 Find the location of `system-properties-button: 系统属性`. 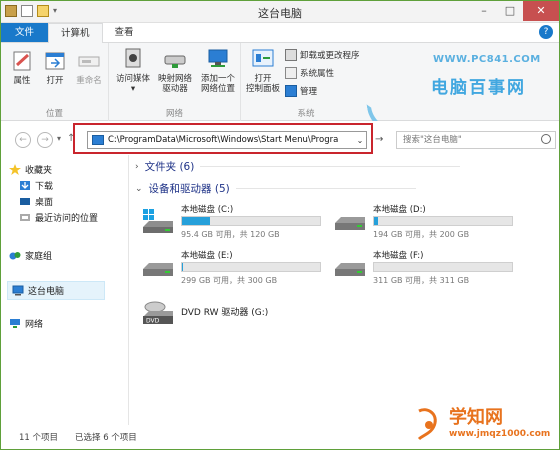

system-properties-button: 系统属性 is located at coordinates (309, 73).